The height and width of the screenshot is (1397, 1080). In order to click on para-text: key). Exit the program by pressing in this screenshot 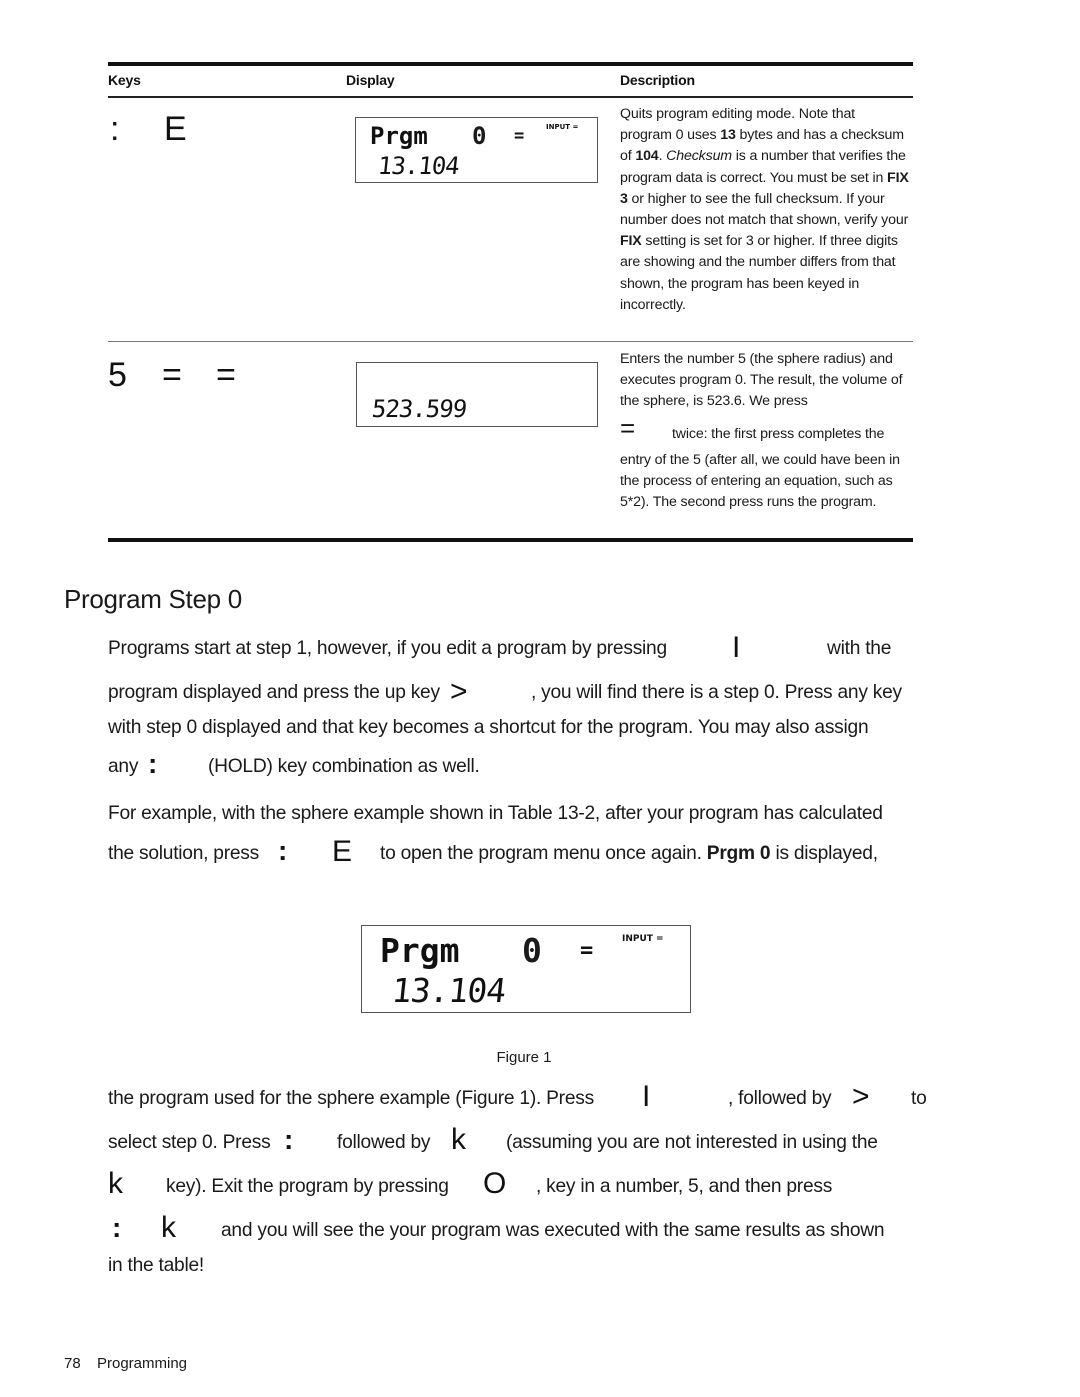, I will do `click(307, 1186)`.